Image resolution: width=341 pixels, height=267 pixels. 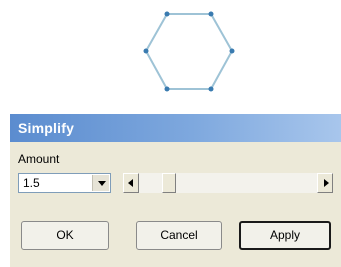 I want to click on slider-track, so click(x=228, y=183).